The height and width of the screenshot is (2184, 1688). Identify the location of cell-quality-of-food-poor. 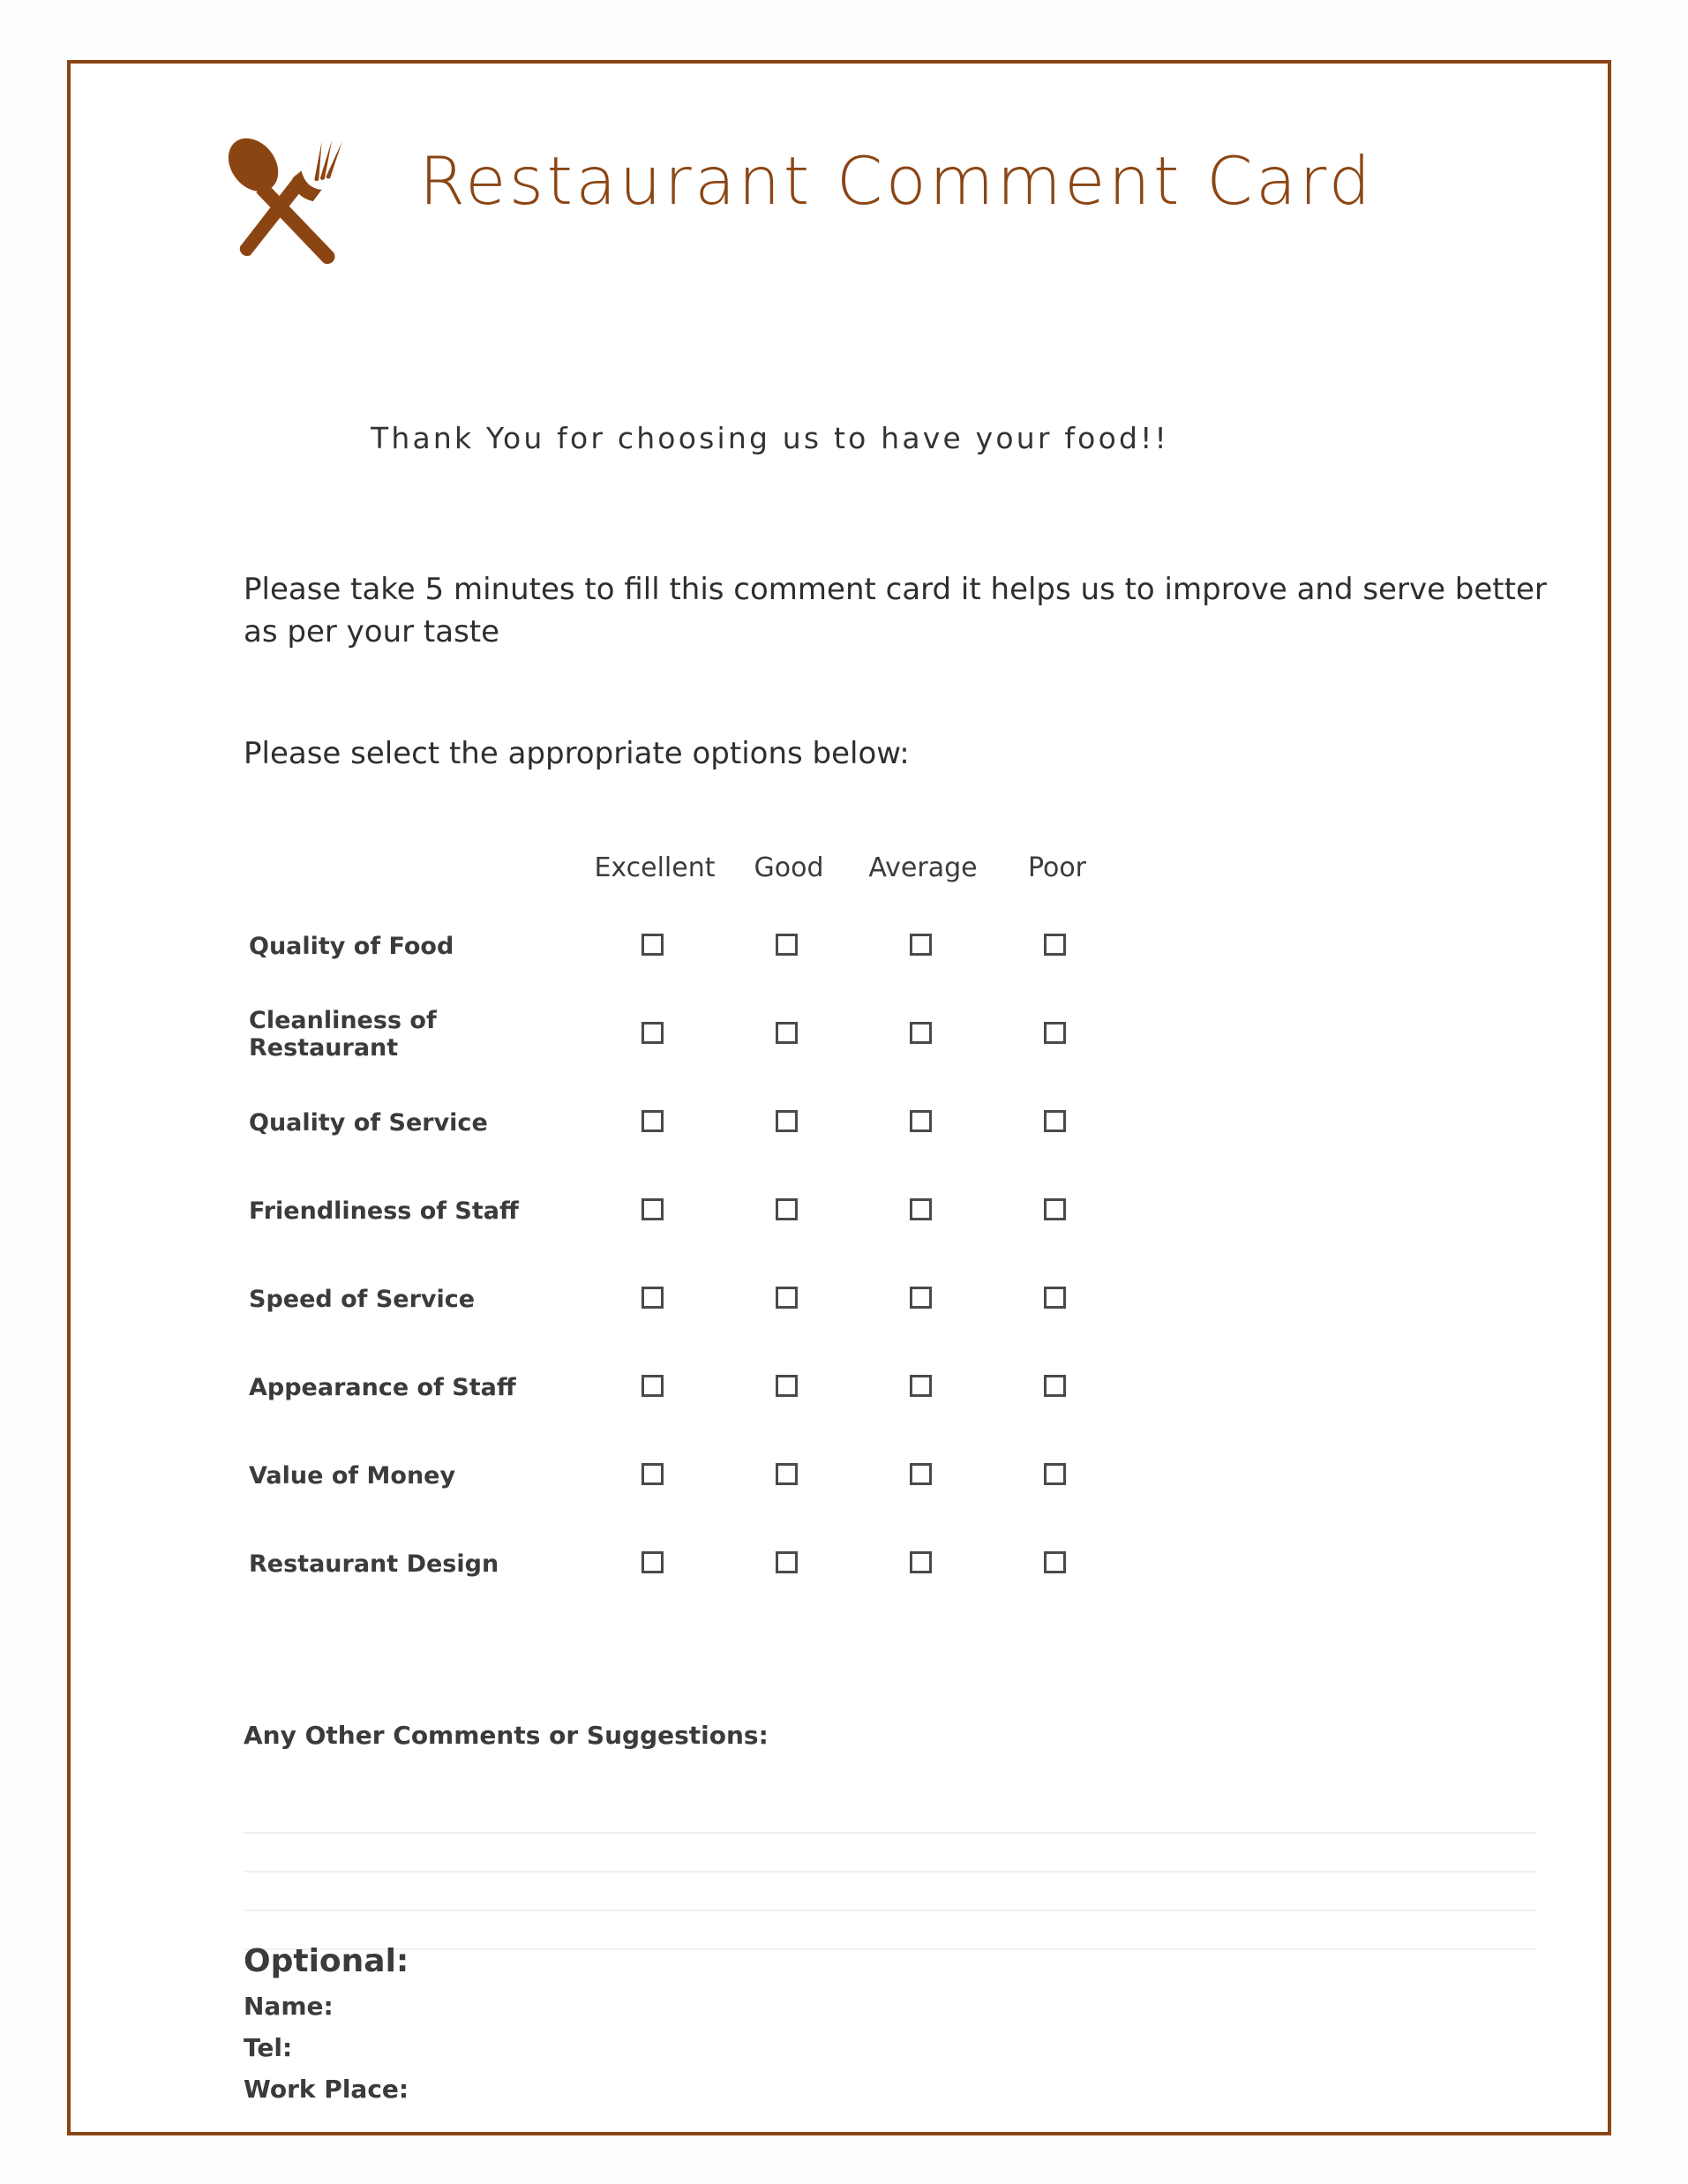
(1057, 946).